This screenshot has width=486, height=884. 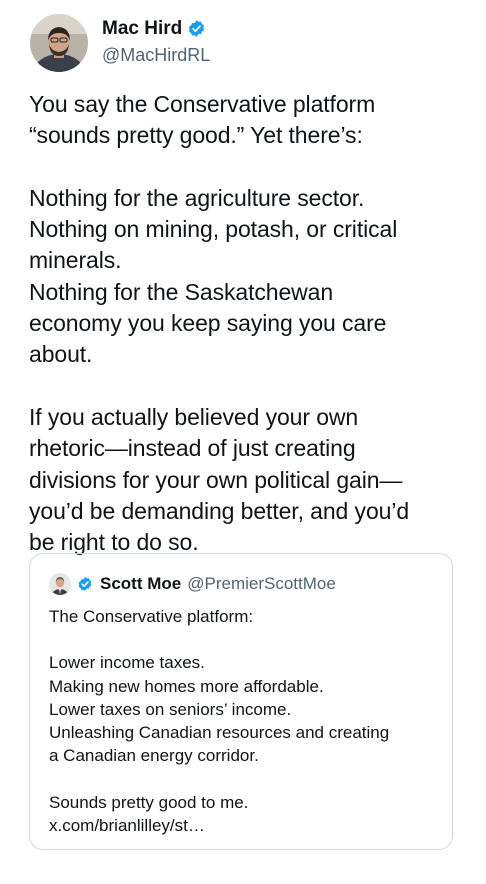 What do you see at coordinates (261, 584) in the screenshot?
I see `quoted-author-handle: @PremierScottMoe` at bounding box center [261, 584].